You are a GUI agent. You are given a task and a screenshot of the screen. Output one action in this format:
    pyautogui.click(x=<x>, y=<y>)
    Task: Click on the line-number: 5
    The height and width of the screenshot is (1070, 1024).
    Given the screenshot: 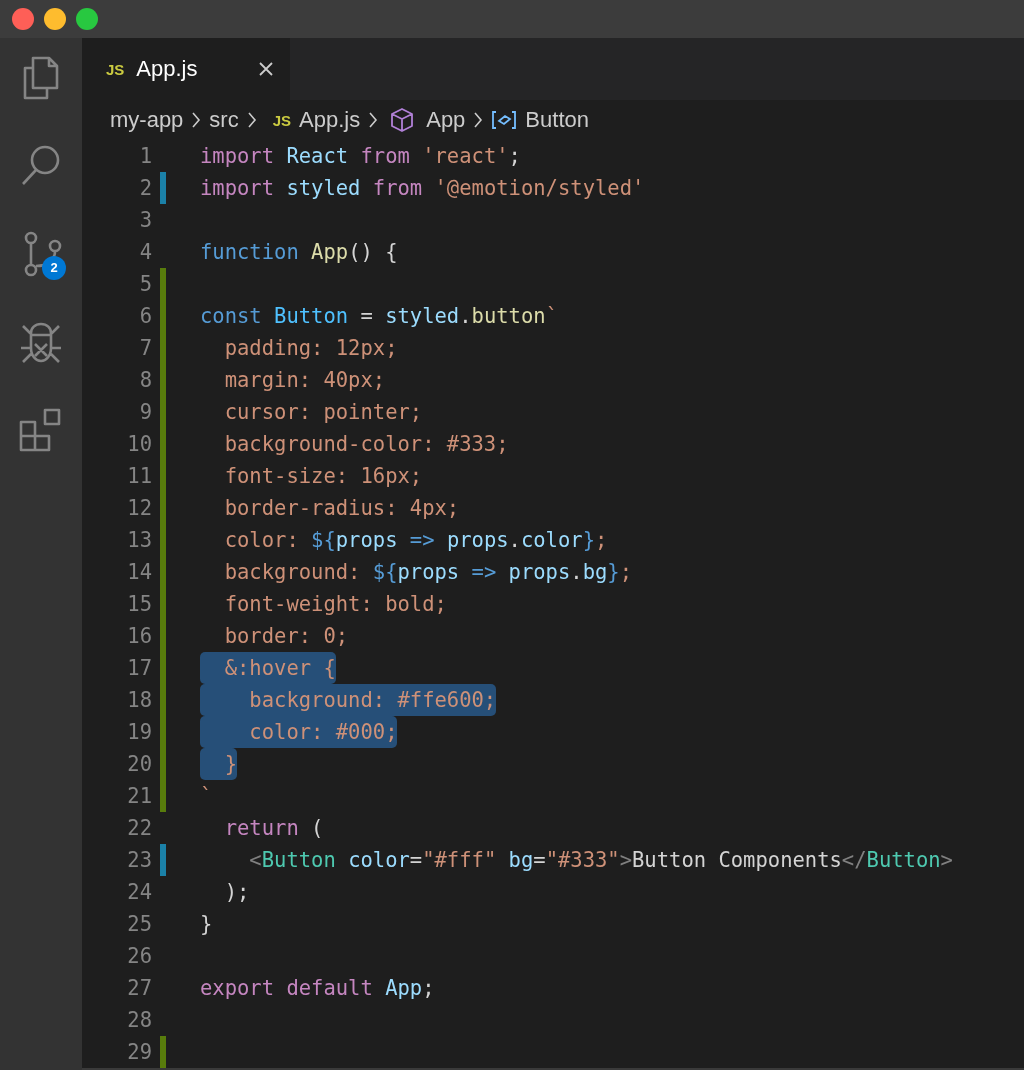 What is the action you would take?
    pyautogui.click(x=145, y=284)
    